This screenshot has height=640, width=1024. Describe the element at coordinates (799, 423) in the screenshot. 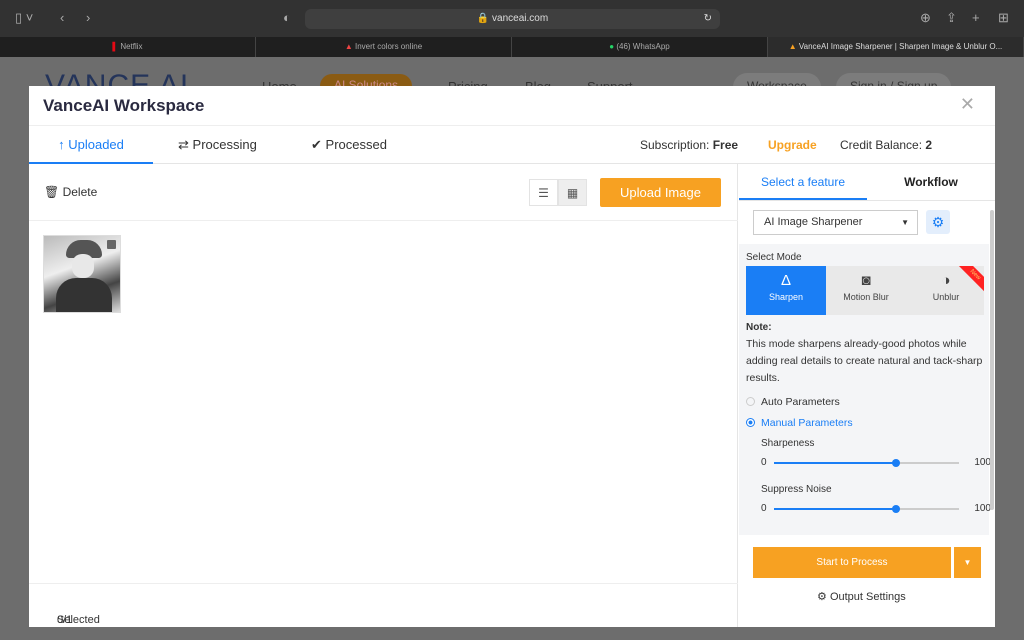

I see `manual-parameters-radio: Manual Parameters` at that location.